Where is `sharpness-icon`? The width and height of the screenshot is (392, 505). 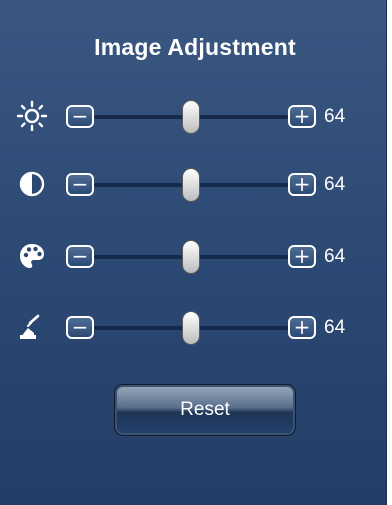
sharpness-icon is located at coordinates (32, 327).